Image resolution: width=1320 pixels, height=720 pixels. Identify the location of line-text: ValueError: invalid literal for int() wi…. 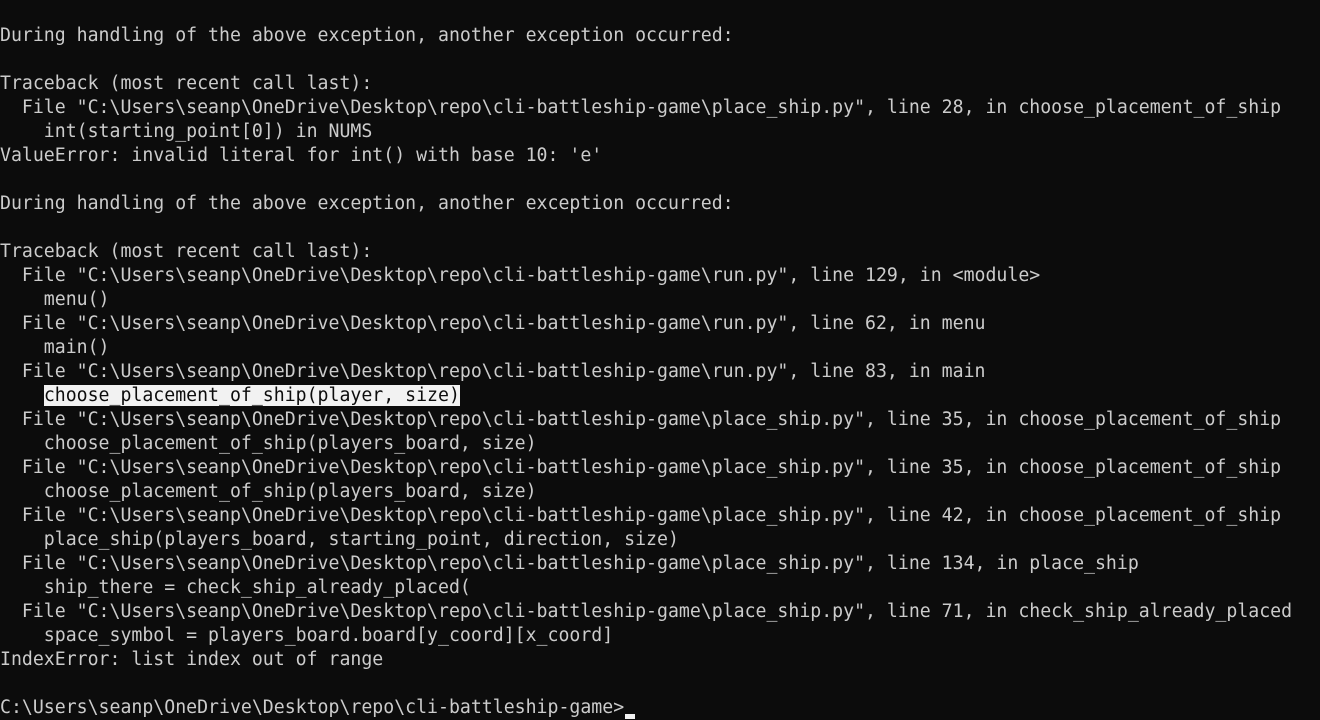
(301, 155).